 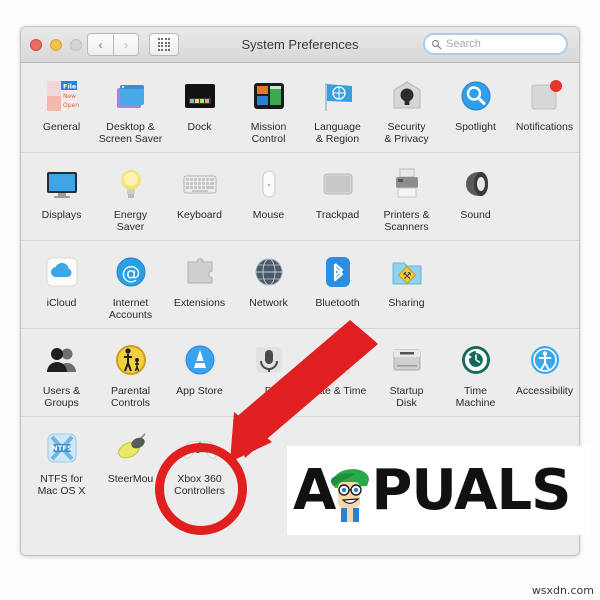 I want to click on pref-security-privacy: Security & Privacy, so click(x=406, y=109).